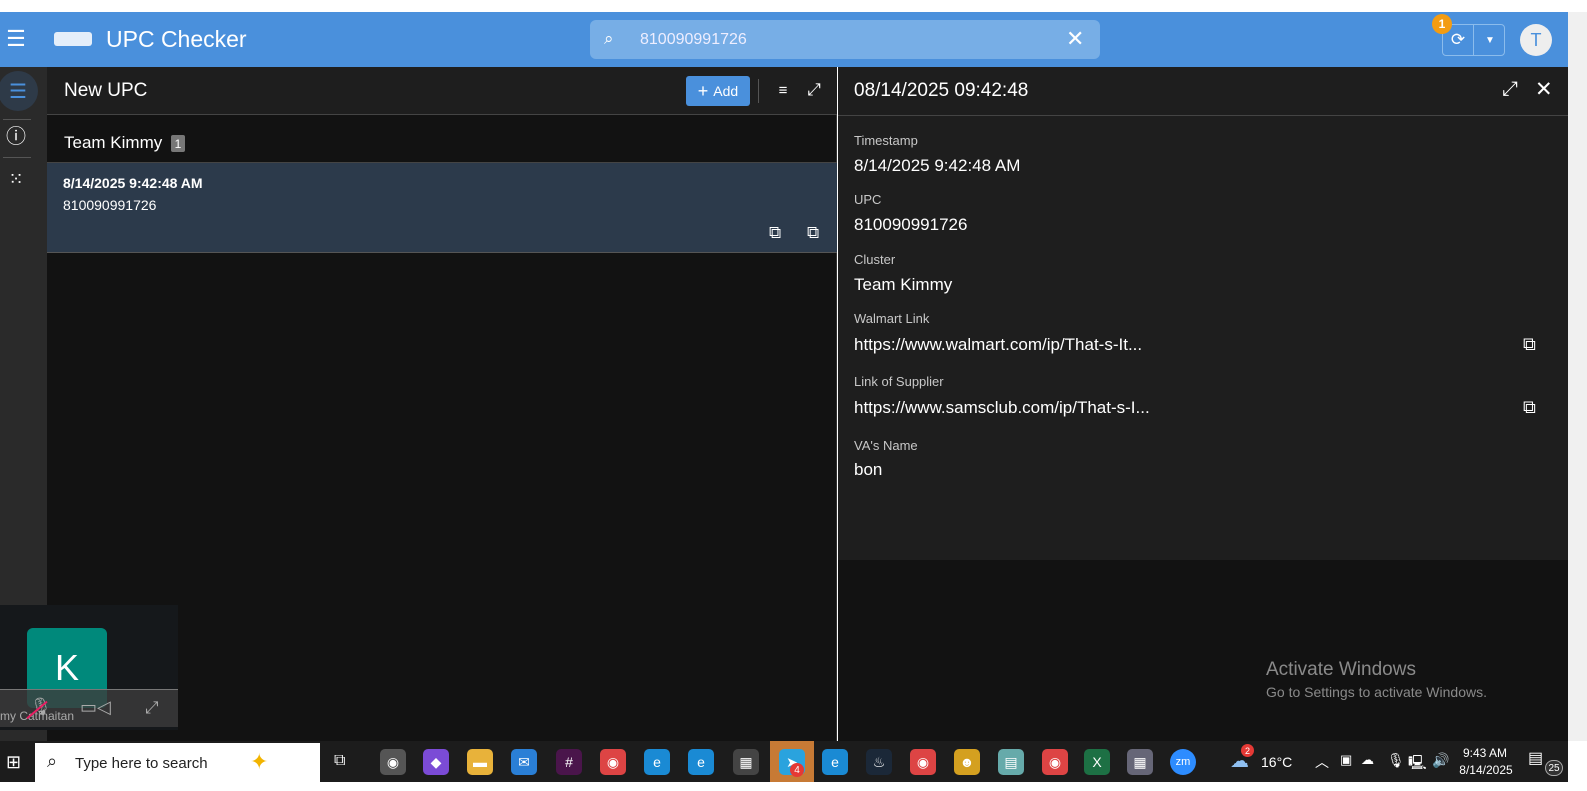 The height and width of the screenshot is (791, 1587). I want to click on chrome-profile-icon-3: ◉, so click(1055, 762).